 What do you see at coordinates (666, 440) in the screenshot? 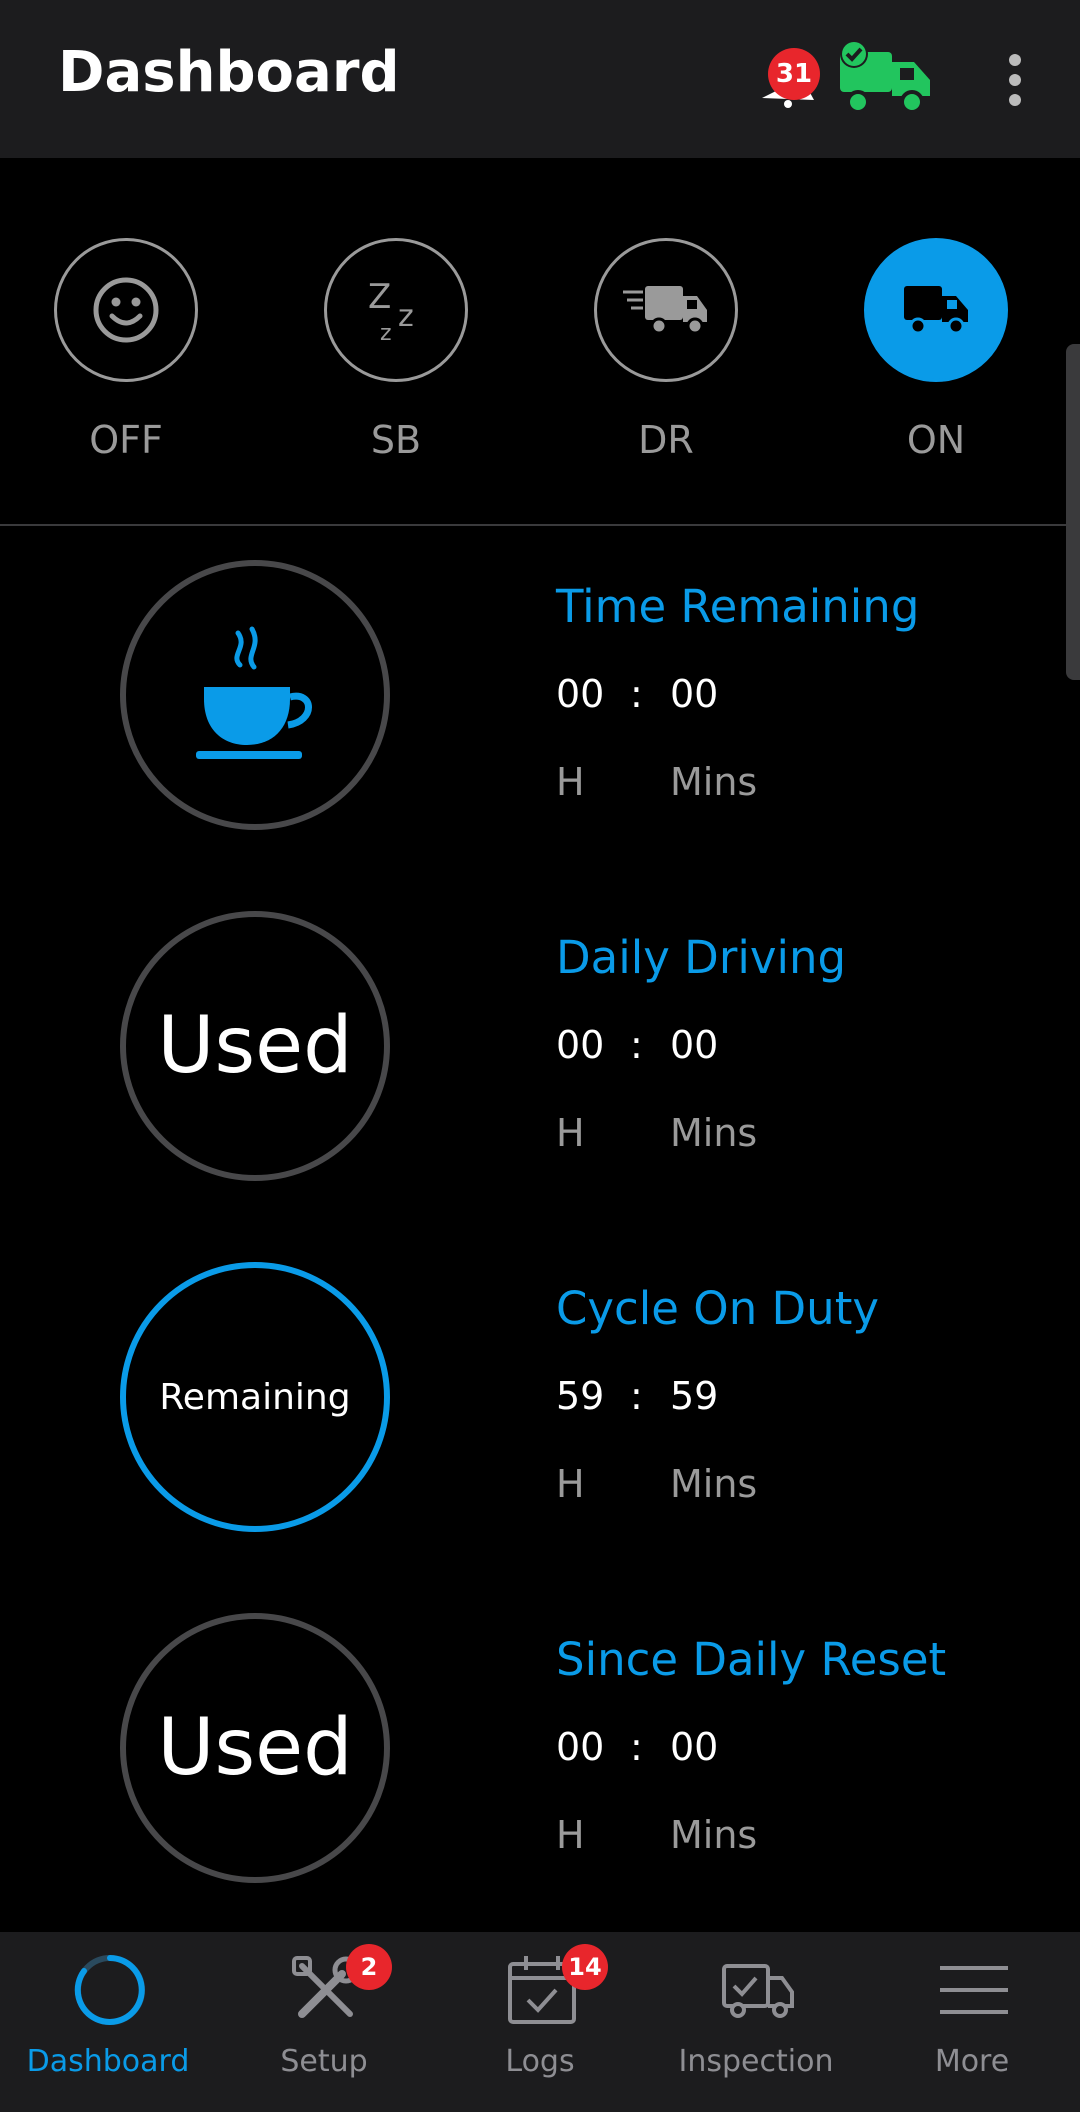
I see `status-dr-label: DR` at bounding box center [666, 440].